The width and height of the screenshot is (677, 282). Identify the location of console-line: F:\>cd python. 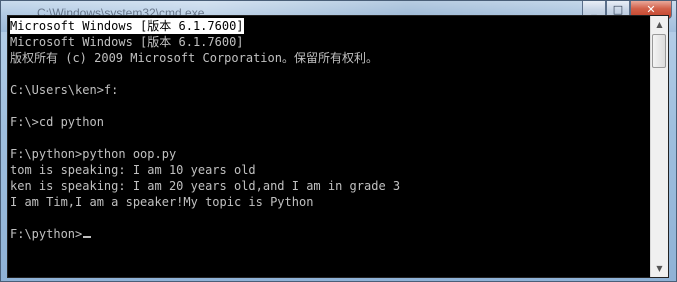
(57, 122).